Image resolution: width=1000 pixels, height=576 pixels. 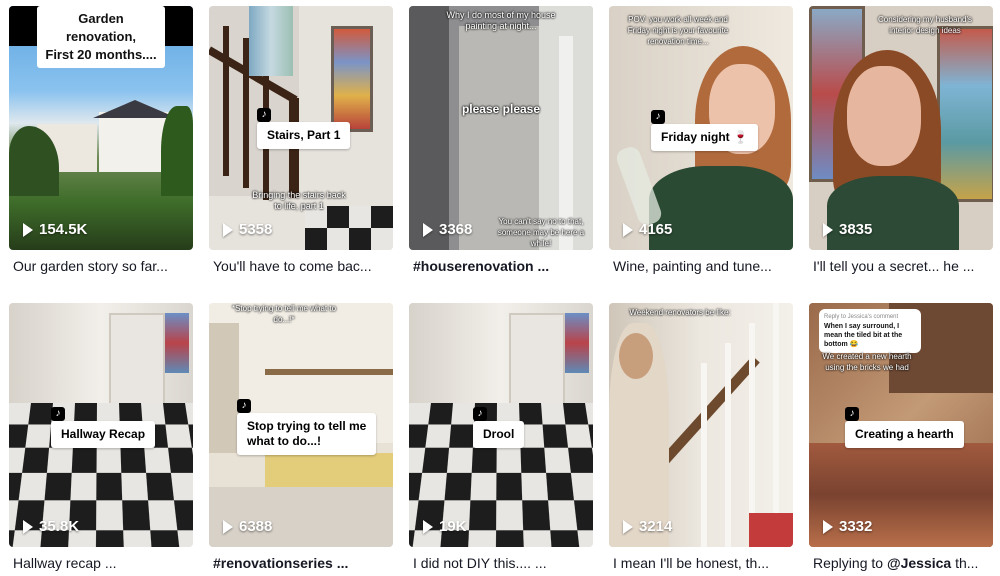 What do you see at coordinates (499, 434) in the screenshot?
I see `video-banner: Drool` at bounding box center [499, 434].